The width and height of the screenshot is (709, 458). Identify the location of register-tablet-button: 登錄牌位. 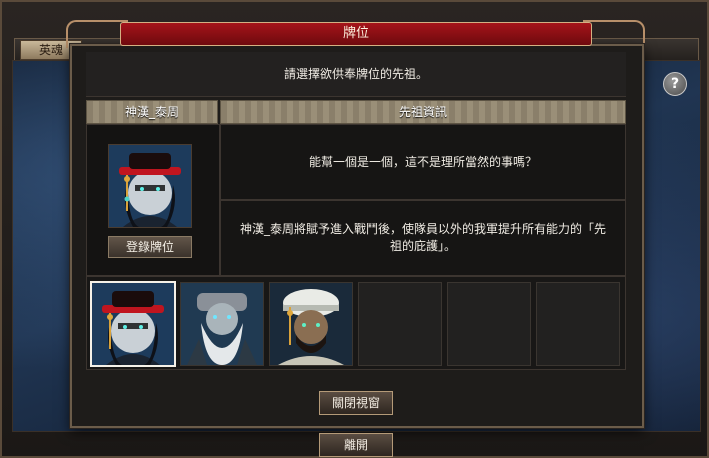
(150, 247).